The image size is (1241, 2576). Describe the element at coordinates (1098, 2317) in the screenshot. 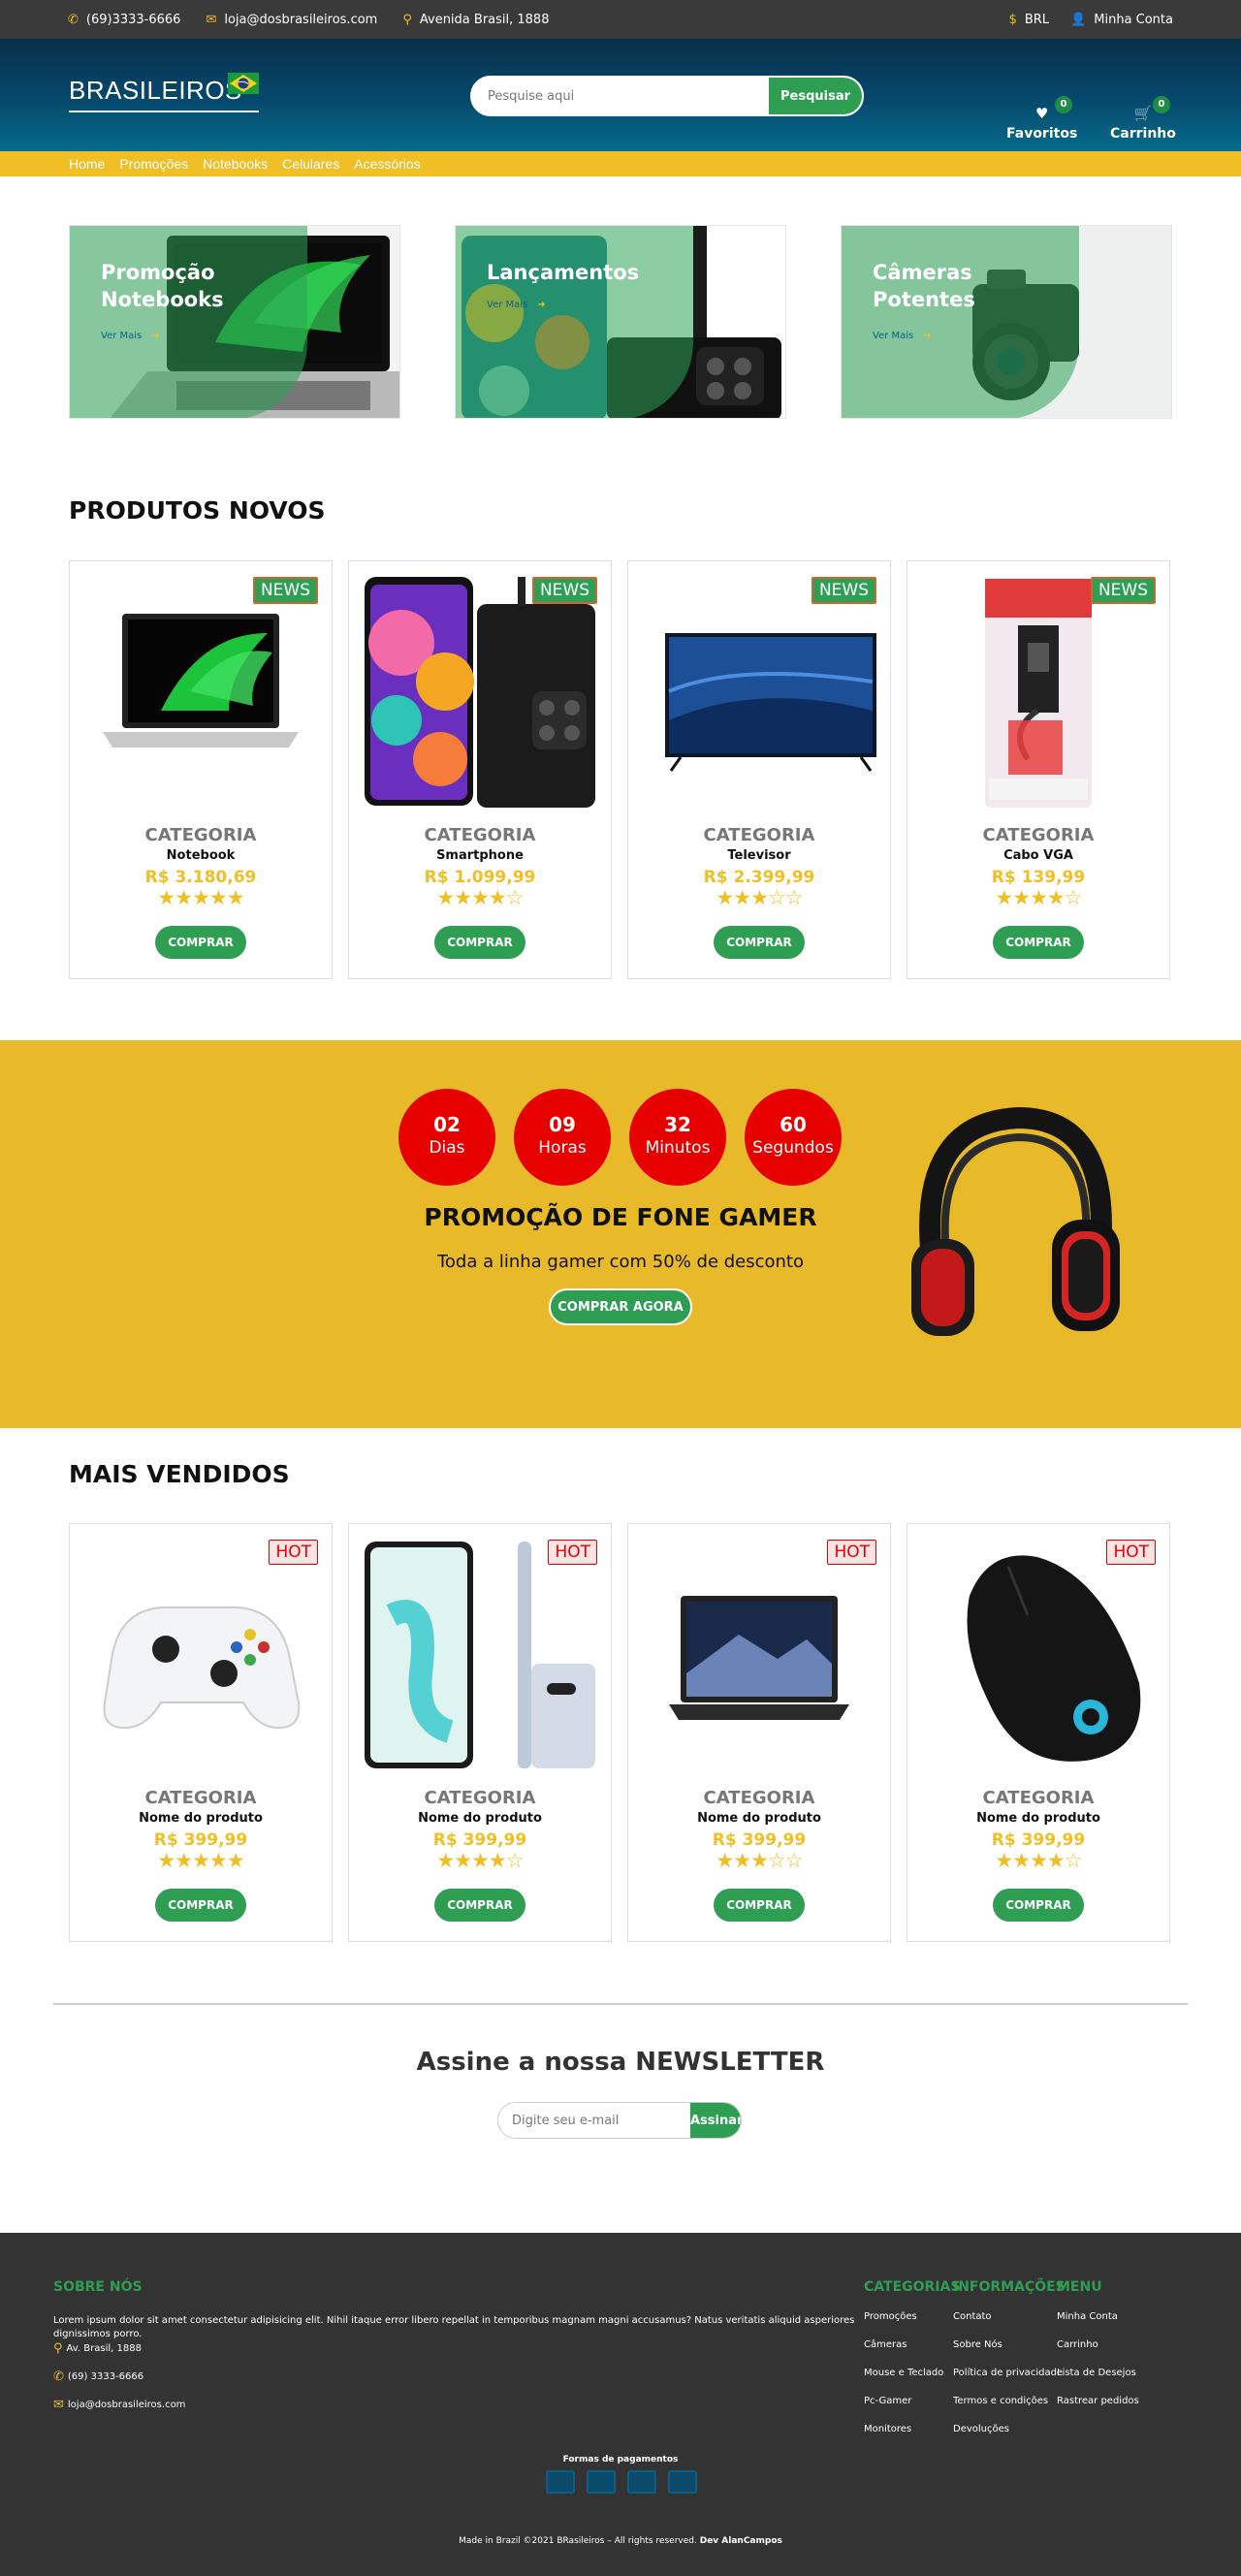

I see `footer-link: Minha Conta` at that location.